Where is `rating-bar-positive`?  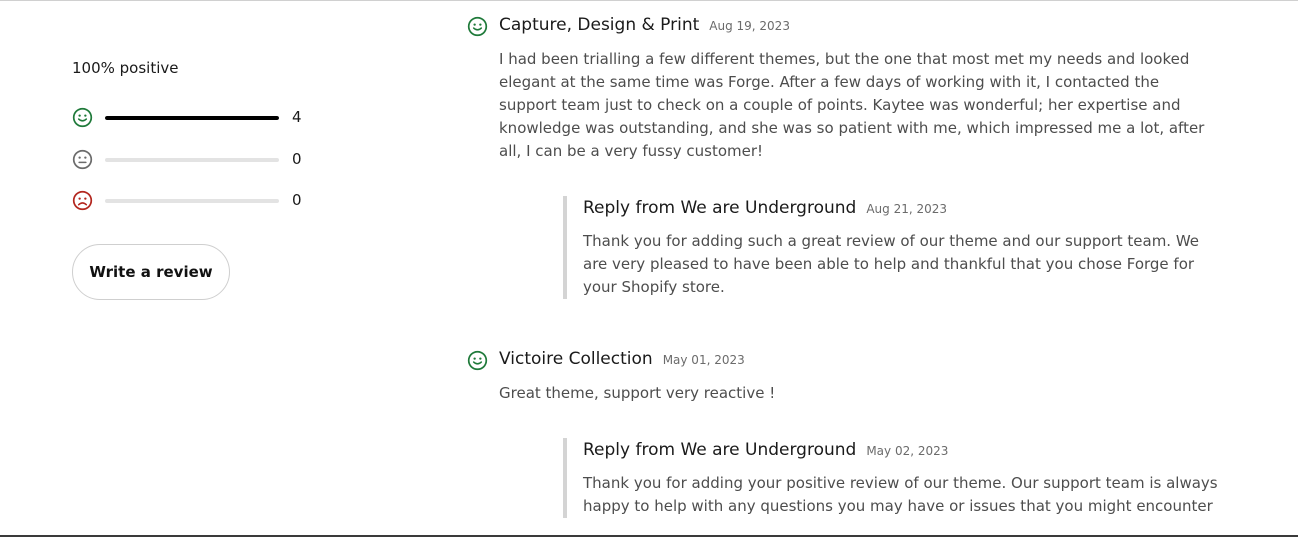
rating-bar-positive is located at coordinates (192, 118).